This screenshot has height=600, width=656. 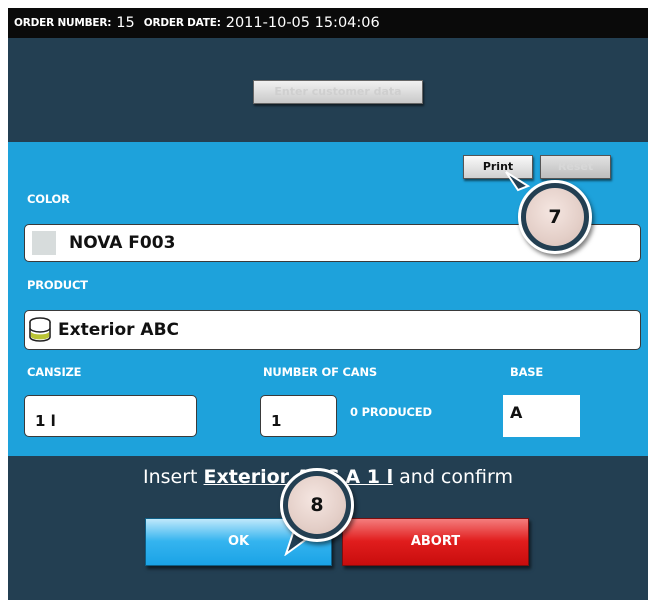 What do you see at coordinates (391, 412) in the screenshot?
I see `produced-count: 0 PRODUCED` at bounding box center [391, 412].